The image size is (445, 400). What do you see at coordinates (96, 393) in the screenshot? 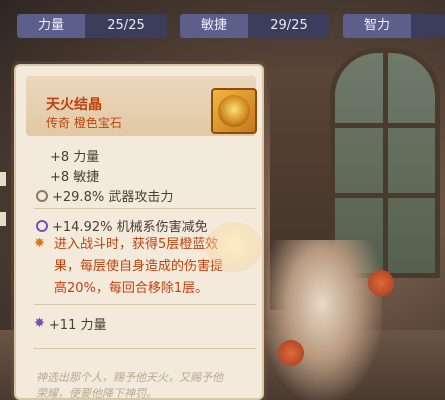
I see `flavor-line: 荣耀，便要他降下神罚。` at bounding box center [96, 393].